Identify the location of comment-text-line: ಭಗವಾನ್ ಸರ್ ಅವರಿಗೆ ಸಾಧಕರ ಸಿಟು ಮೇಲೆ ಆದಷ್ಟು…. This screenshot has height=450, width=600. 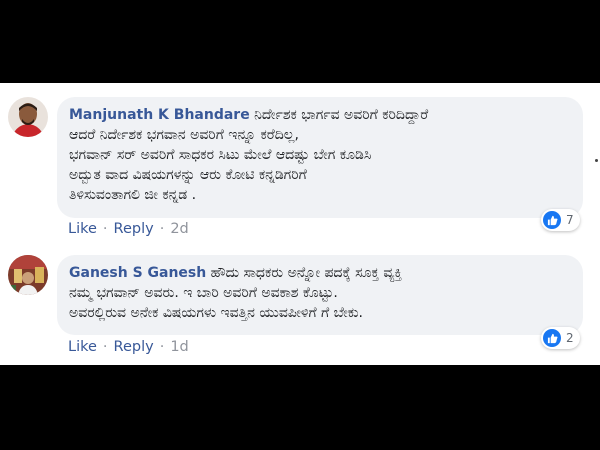
(220, 155).